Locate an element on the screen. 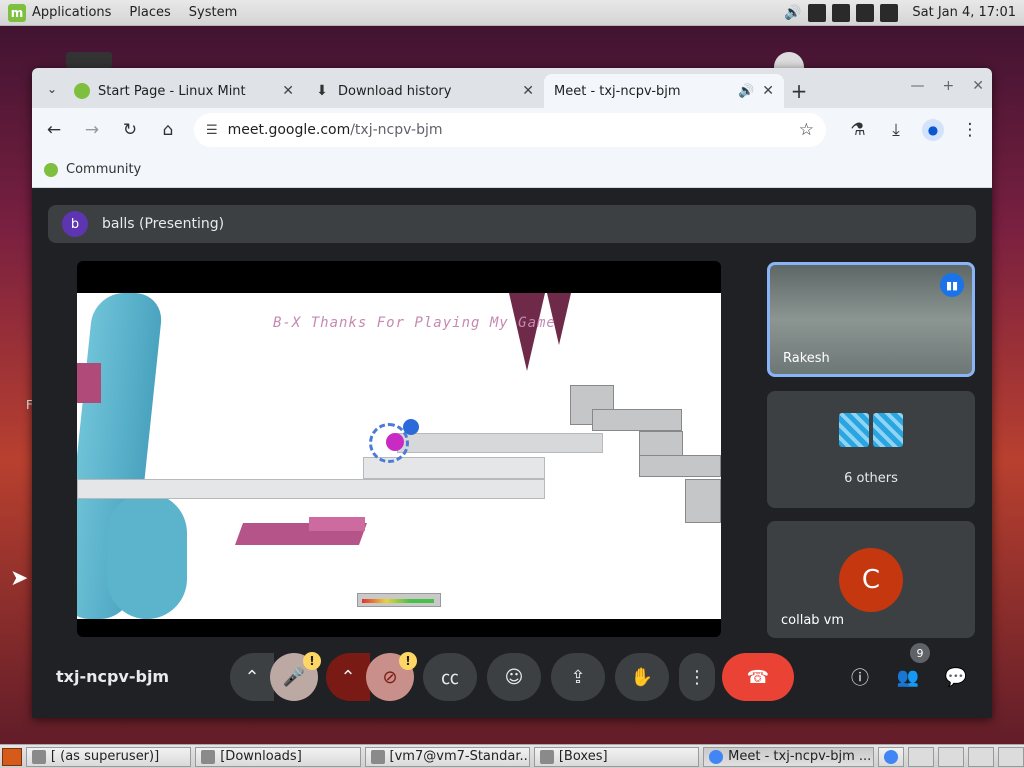 This screenshot has width=1024, height=768. pink-block is located at coordinates (89, 383).